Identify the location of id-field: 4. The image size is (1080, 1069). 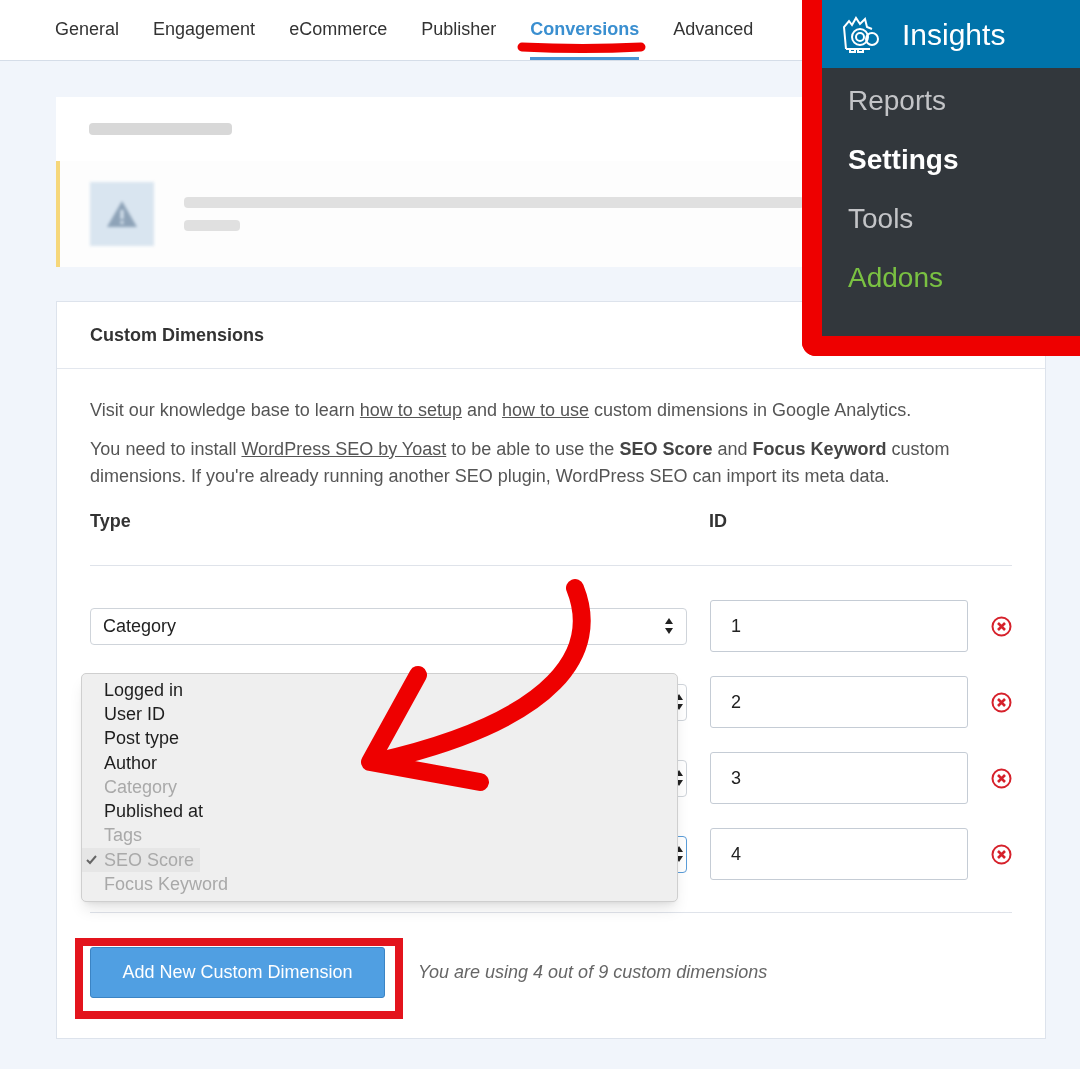
(839, 854).